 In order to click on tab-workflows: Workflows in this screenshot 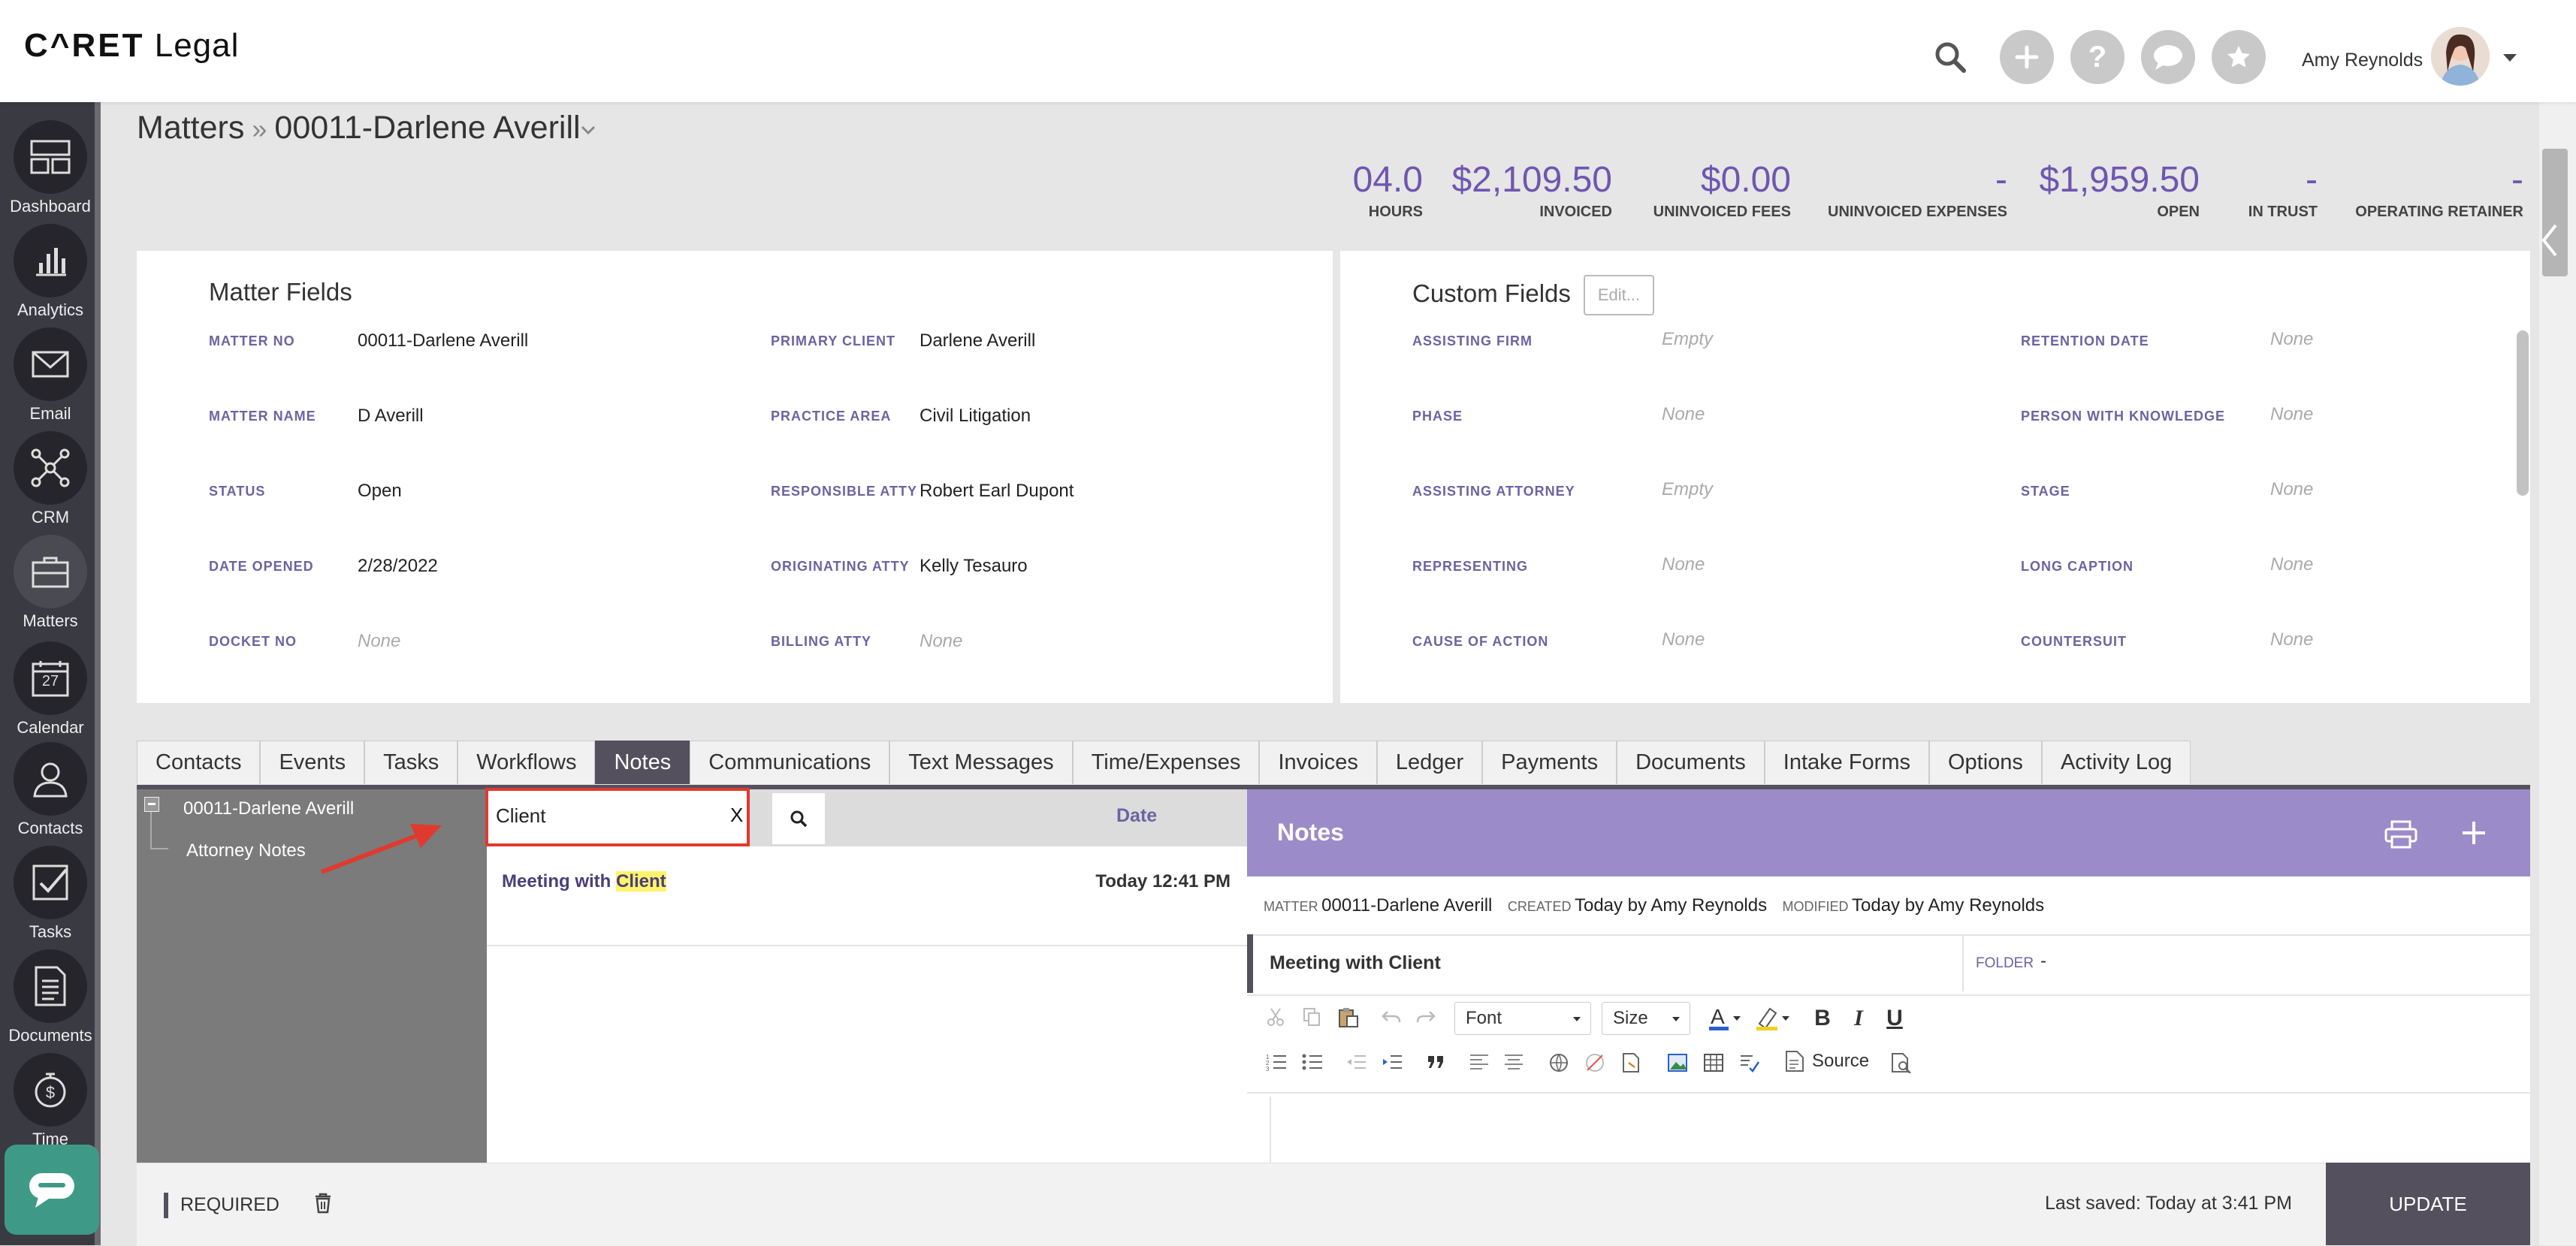, I will do `click(527, 763)`.